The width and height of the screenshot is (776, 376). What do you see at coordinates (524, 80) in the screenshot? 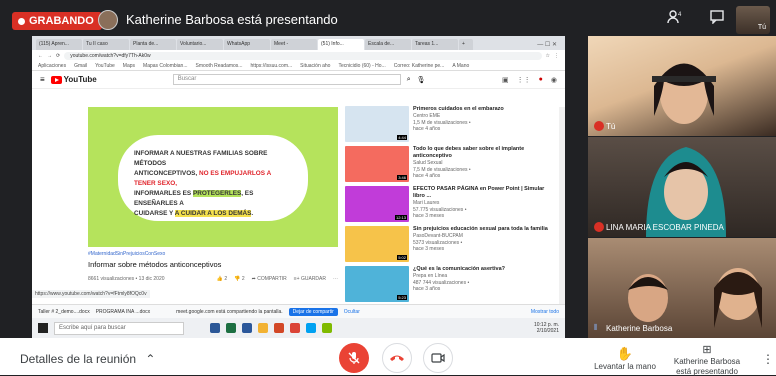
I see `apps-grid-icon: ⋮⋮` at bounding box center [524, 80].